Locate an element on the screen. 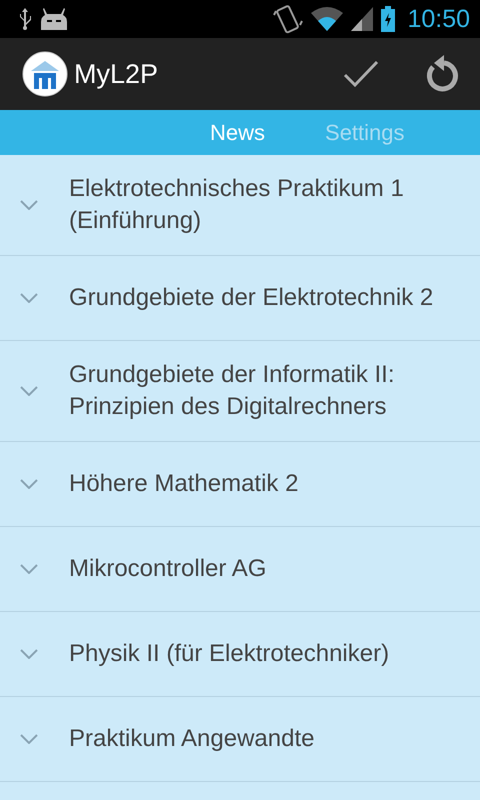  app-title: MyL2P is located at coordinates (116, 74).